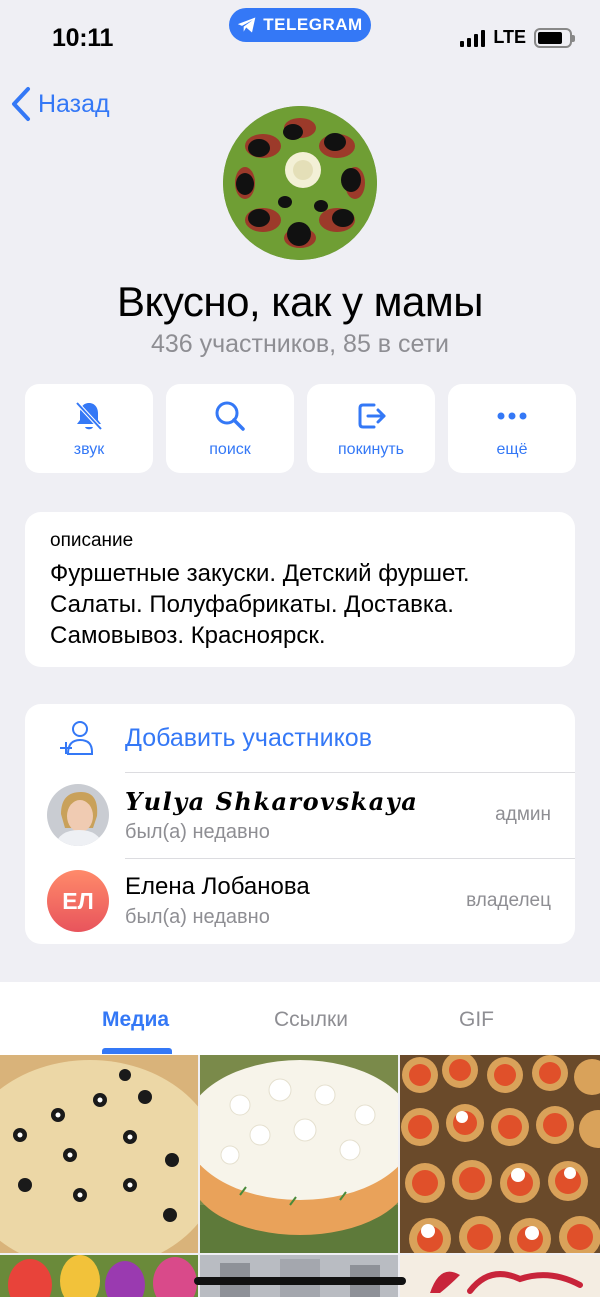 The height and width of the screenshot is (1297, 600). I want to click on chevron-left-icon, so click(21, 104).